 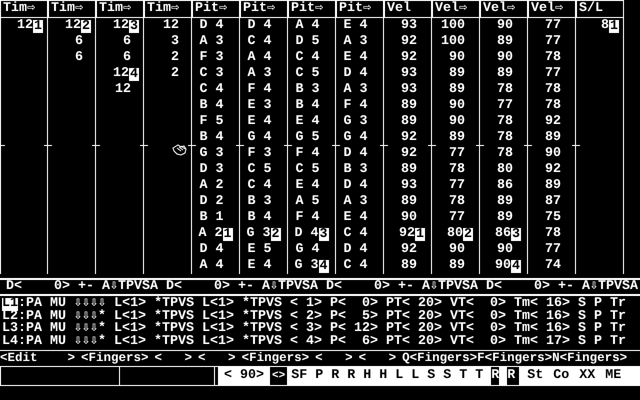 I want to click on mode-button: ME, so click(x=613, y=376).